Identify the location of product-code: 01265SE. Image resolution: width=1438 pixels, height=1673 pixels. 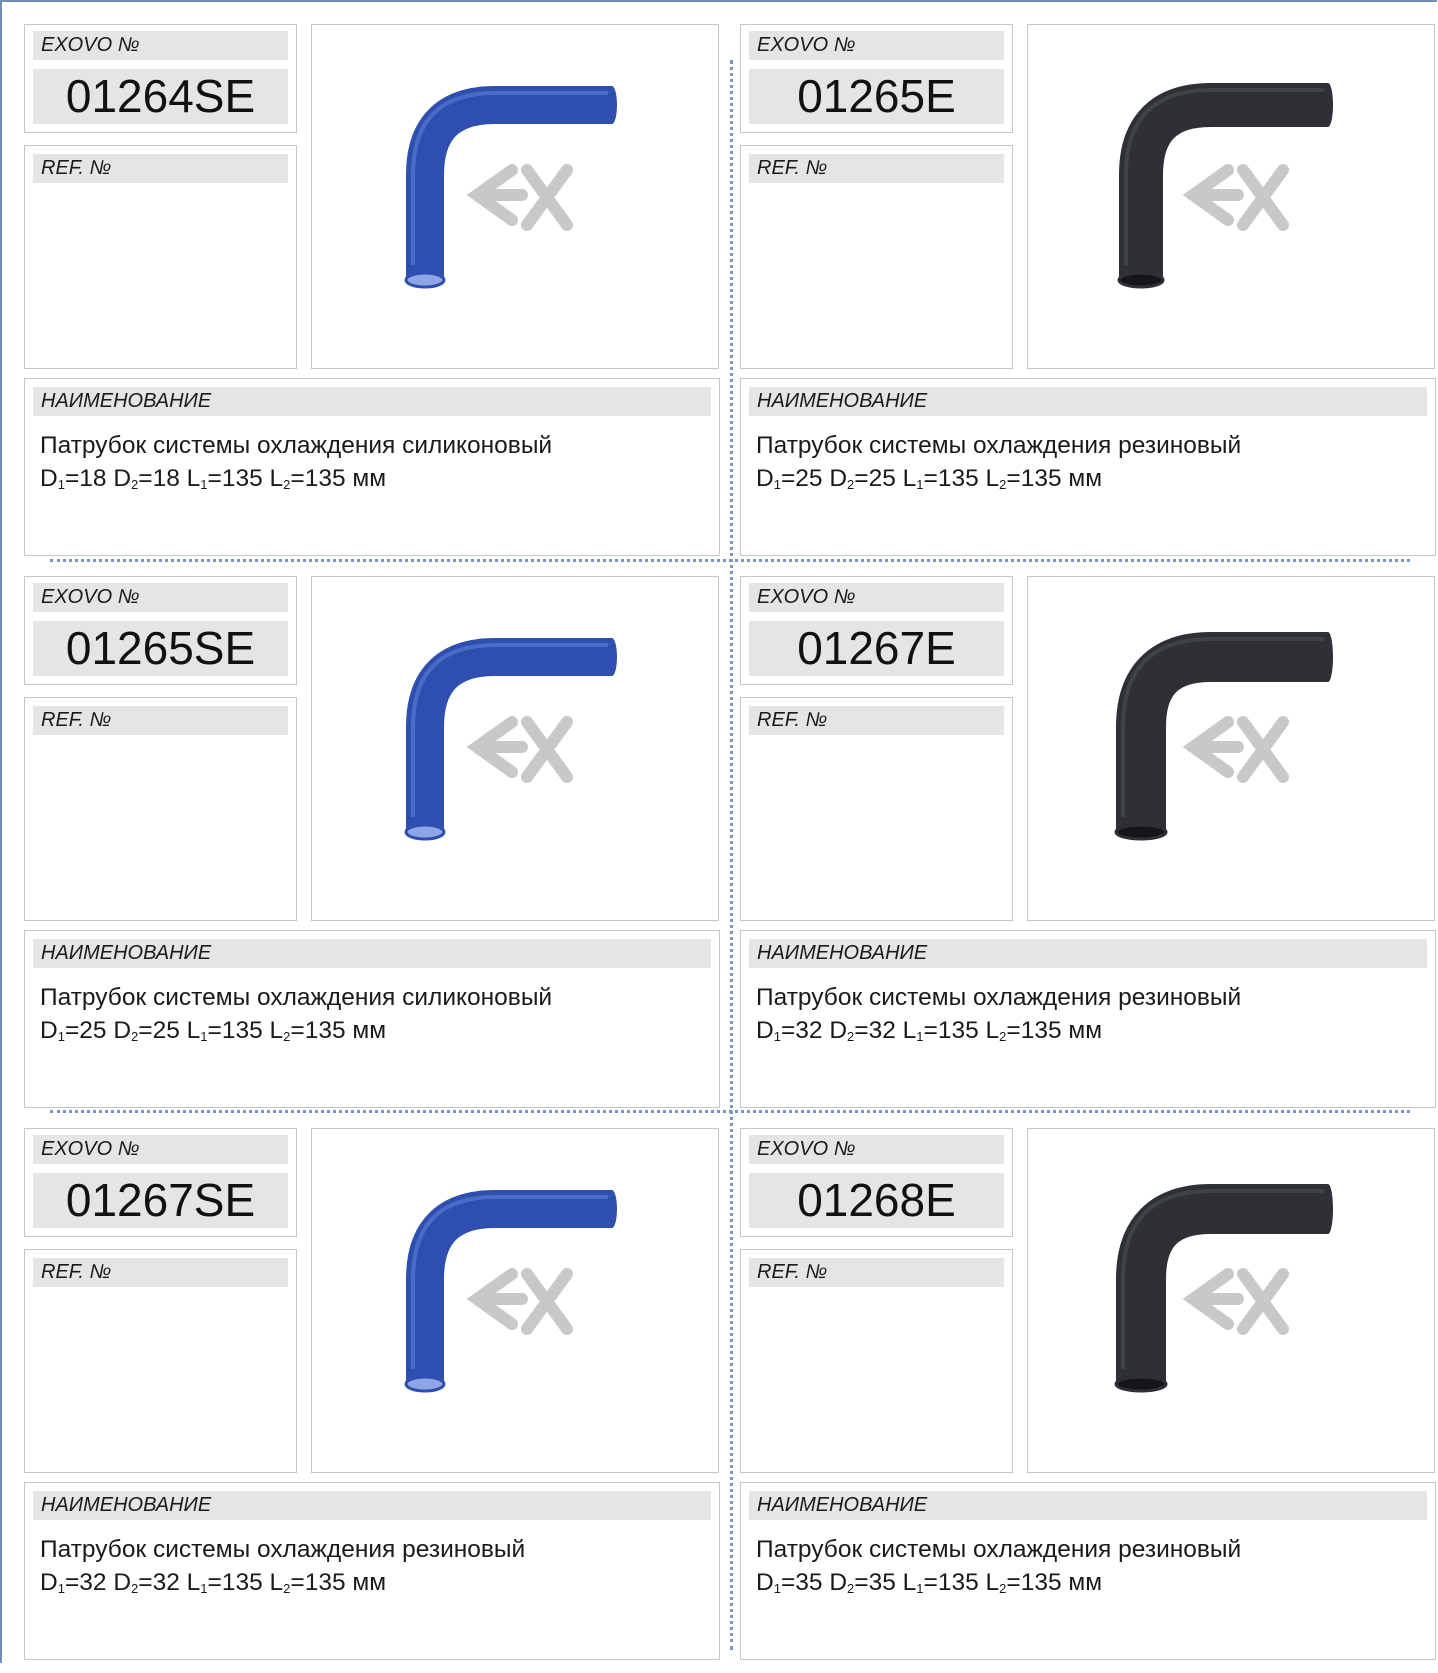
(160, 648).